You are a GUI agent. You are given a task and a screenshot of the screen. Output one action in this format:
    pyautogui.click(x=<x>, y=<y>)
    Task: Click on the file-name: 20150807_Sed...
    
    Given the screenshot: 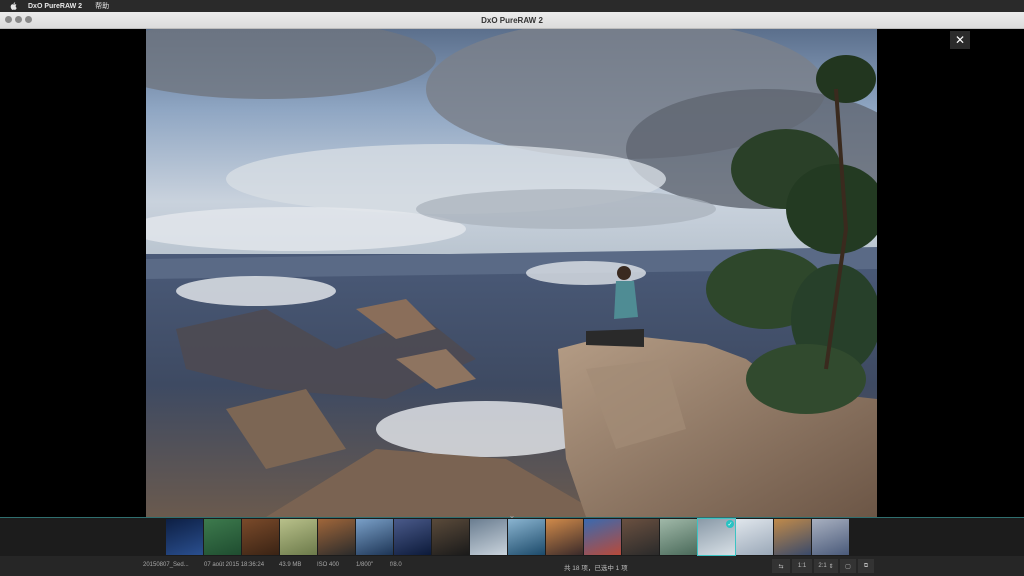 What is the action you would take?
    pyautogui.click(x=166, y=565)
    